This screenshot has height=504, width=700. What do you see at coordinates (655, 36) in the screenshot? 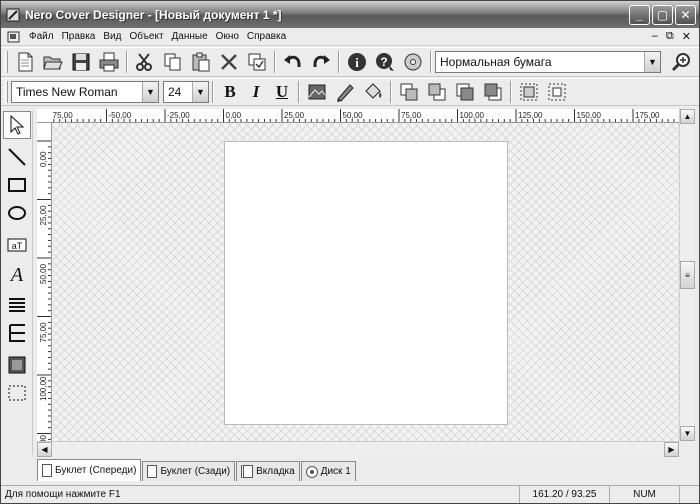
I see `mdi-minimize-button: –` at bounding box center [655, 36].